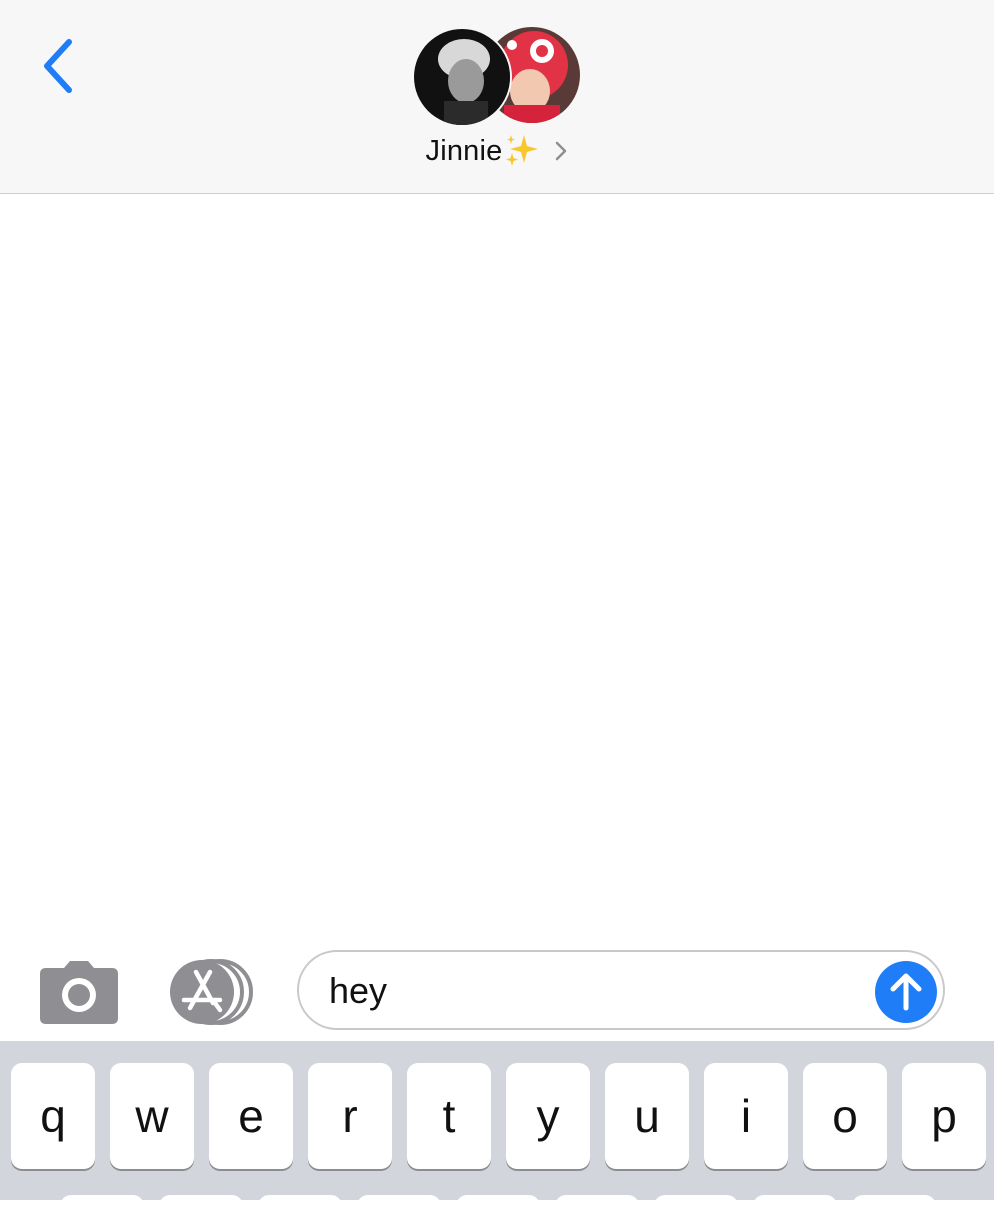 The width and height of the screenshot is (994, 1215). Describe the element at coordinates (464, 150) in the screenshot. I see `contact-name: Jinnie` at that location.